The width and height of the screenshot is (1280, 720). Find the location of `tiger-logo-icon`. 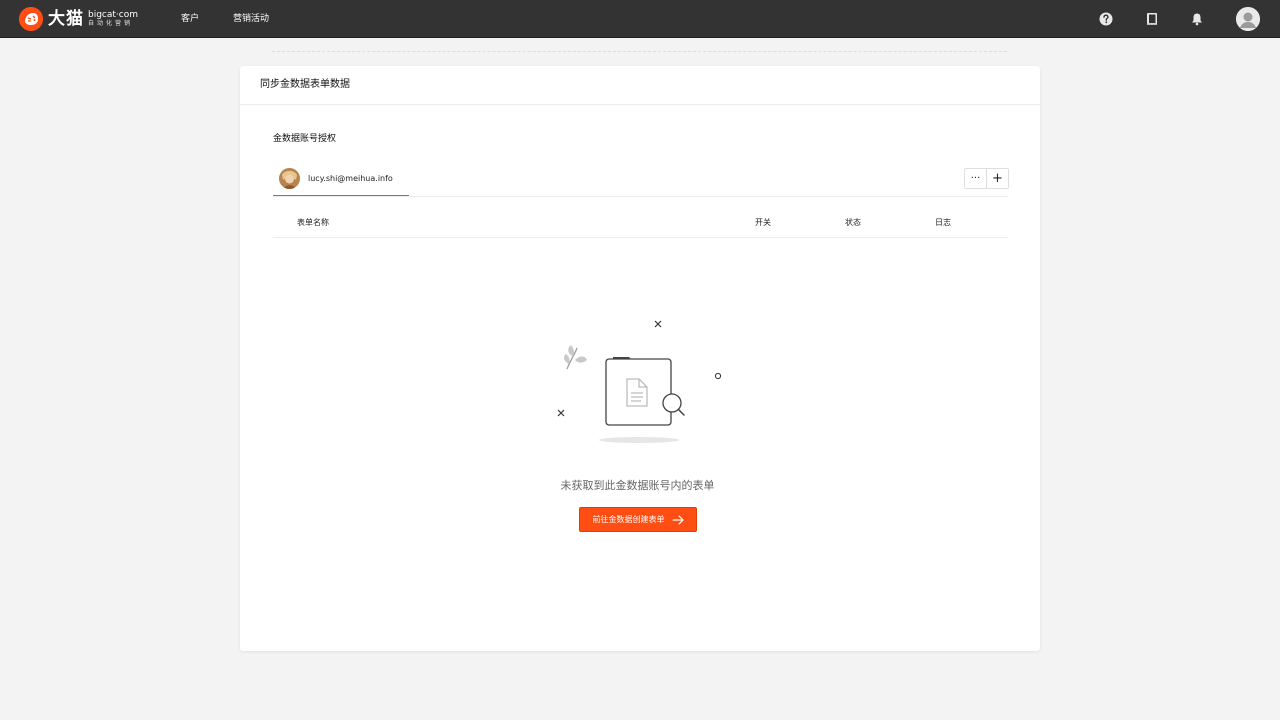

tiger-logo-icon is located at coordinates (31, 19).